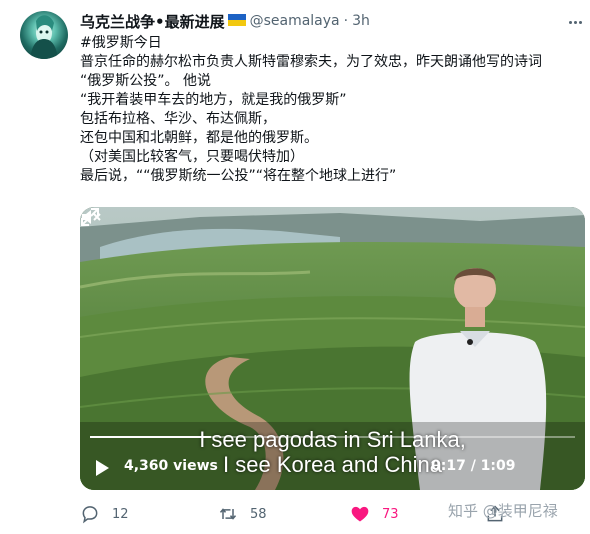  I want to click on text-line: 普京任命的赫尔松市负责人斯特雷穆索夫，为了效忠，昨天朗诵他写的诗词, so click(311, 62).